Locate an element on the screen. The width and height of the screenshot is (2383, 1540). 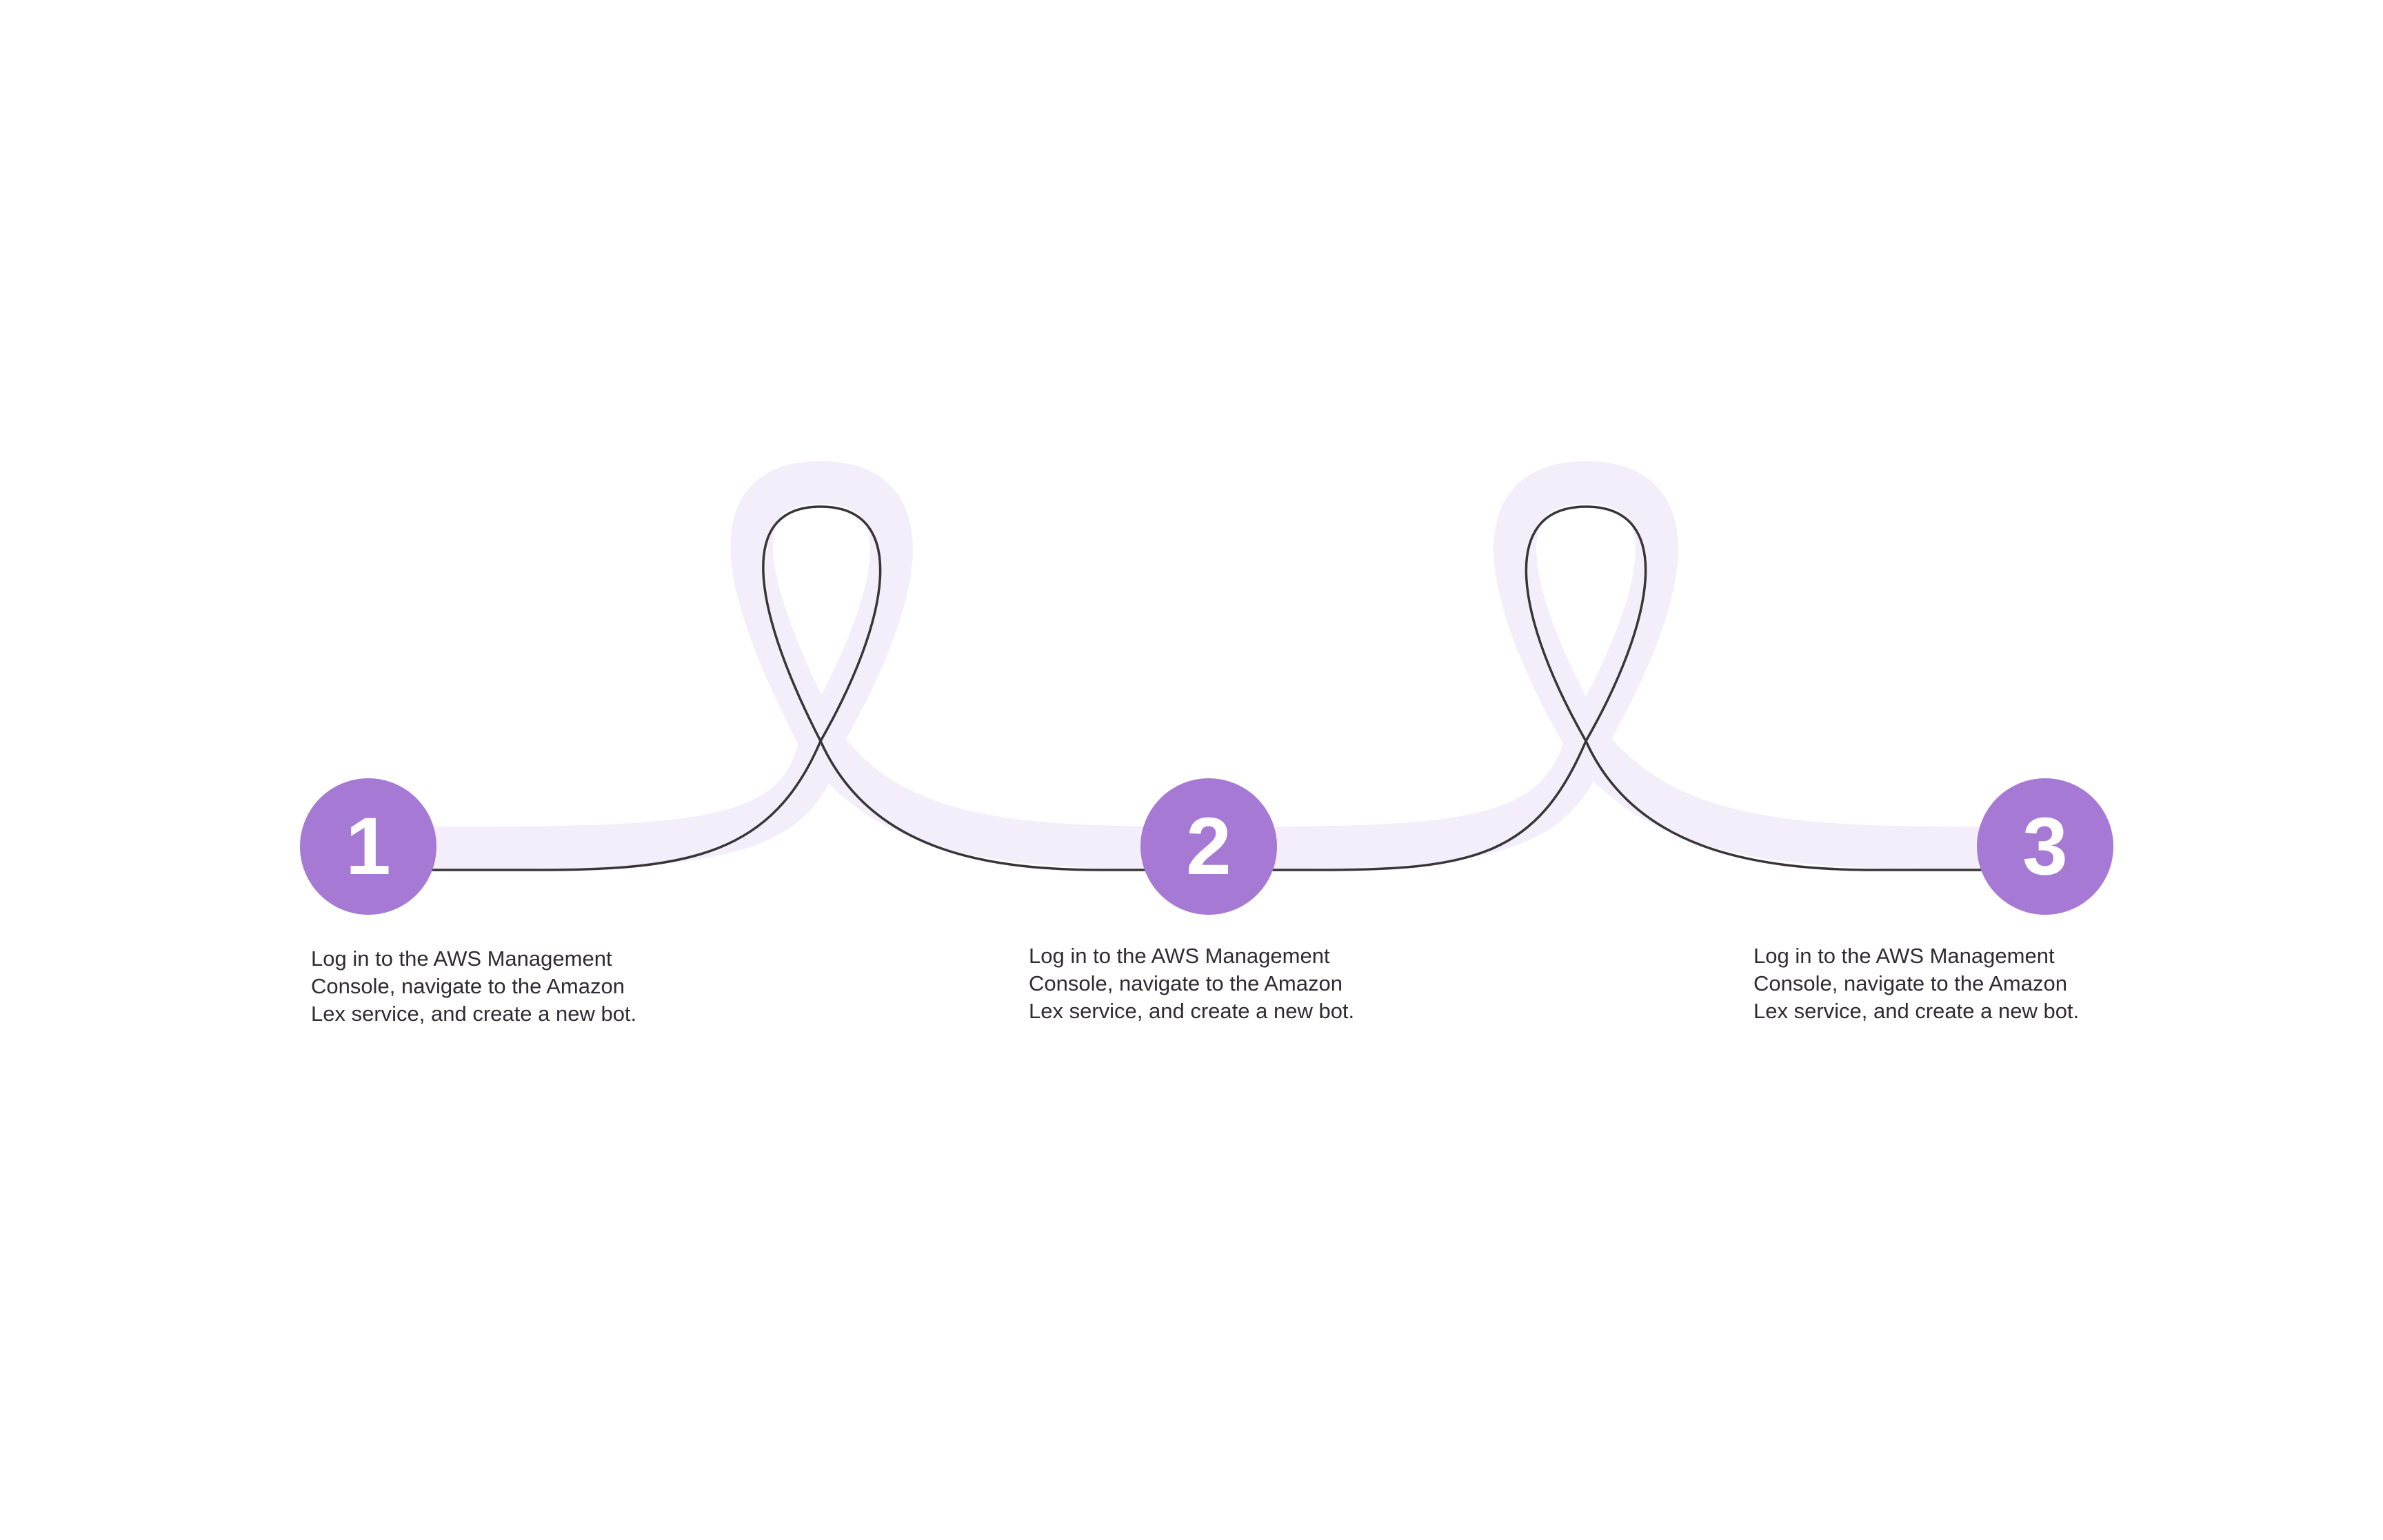
step-3-number: 3 is located at coordinates (2045, 847).